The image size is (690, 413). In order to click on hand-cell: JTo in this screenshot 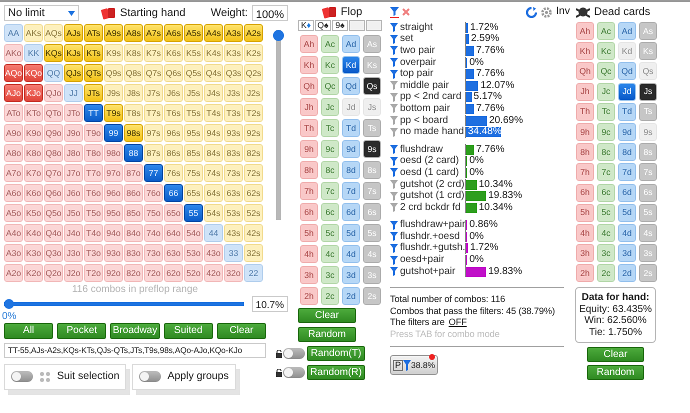, I will do `click(73, 113)`.